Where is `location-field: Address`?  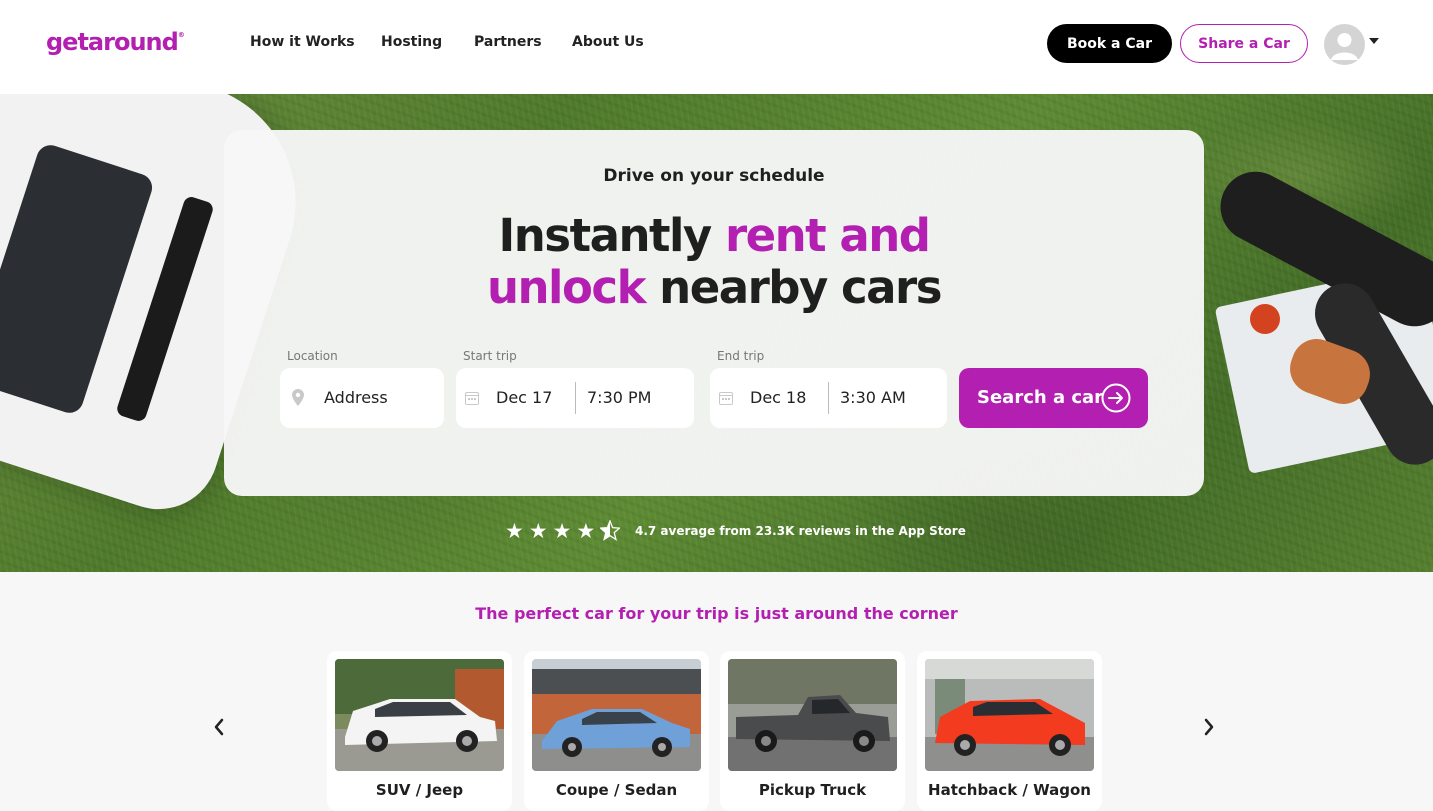
location-field: Address is located at coordinates (362, 398).